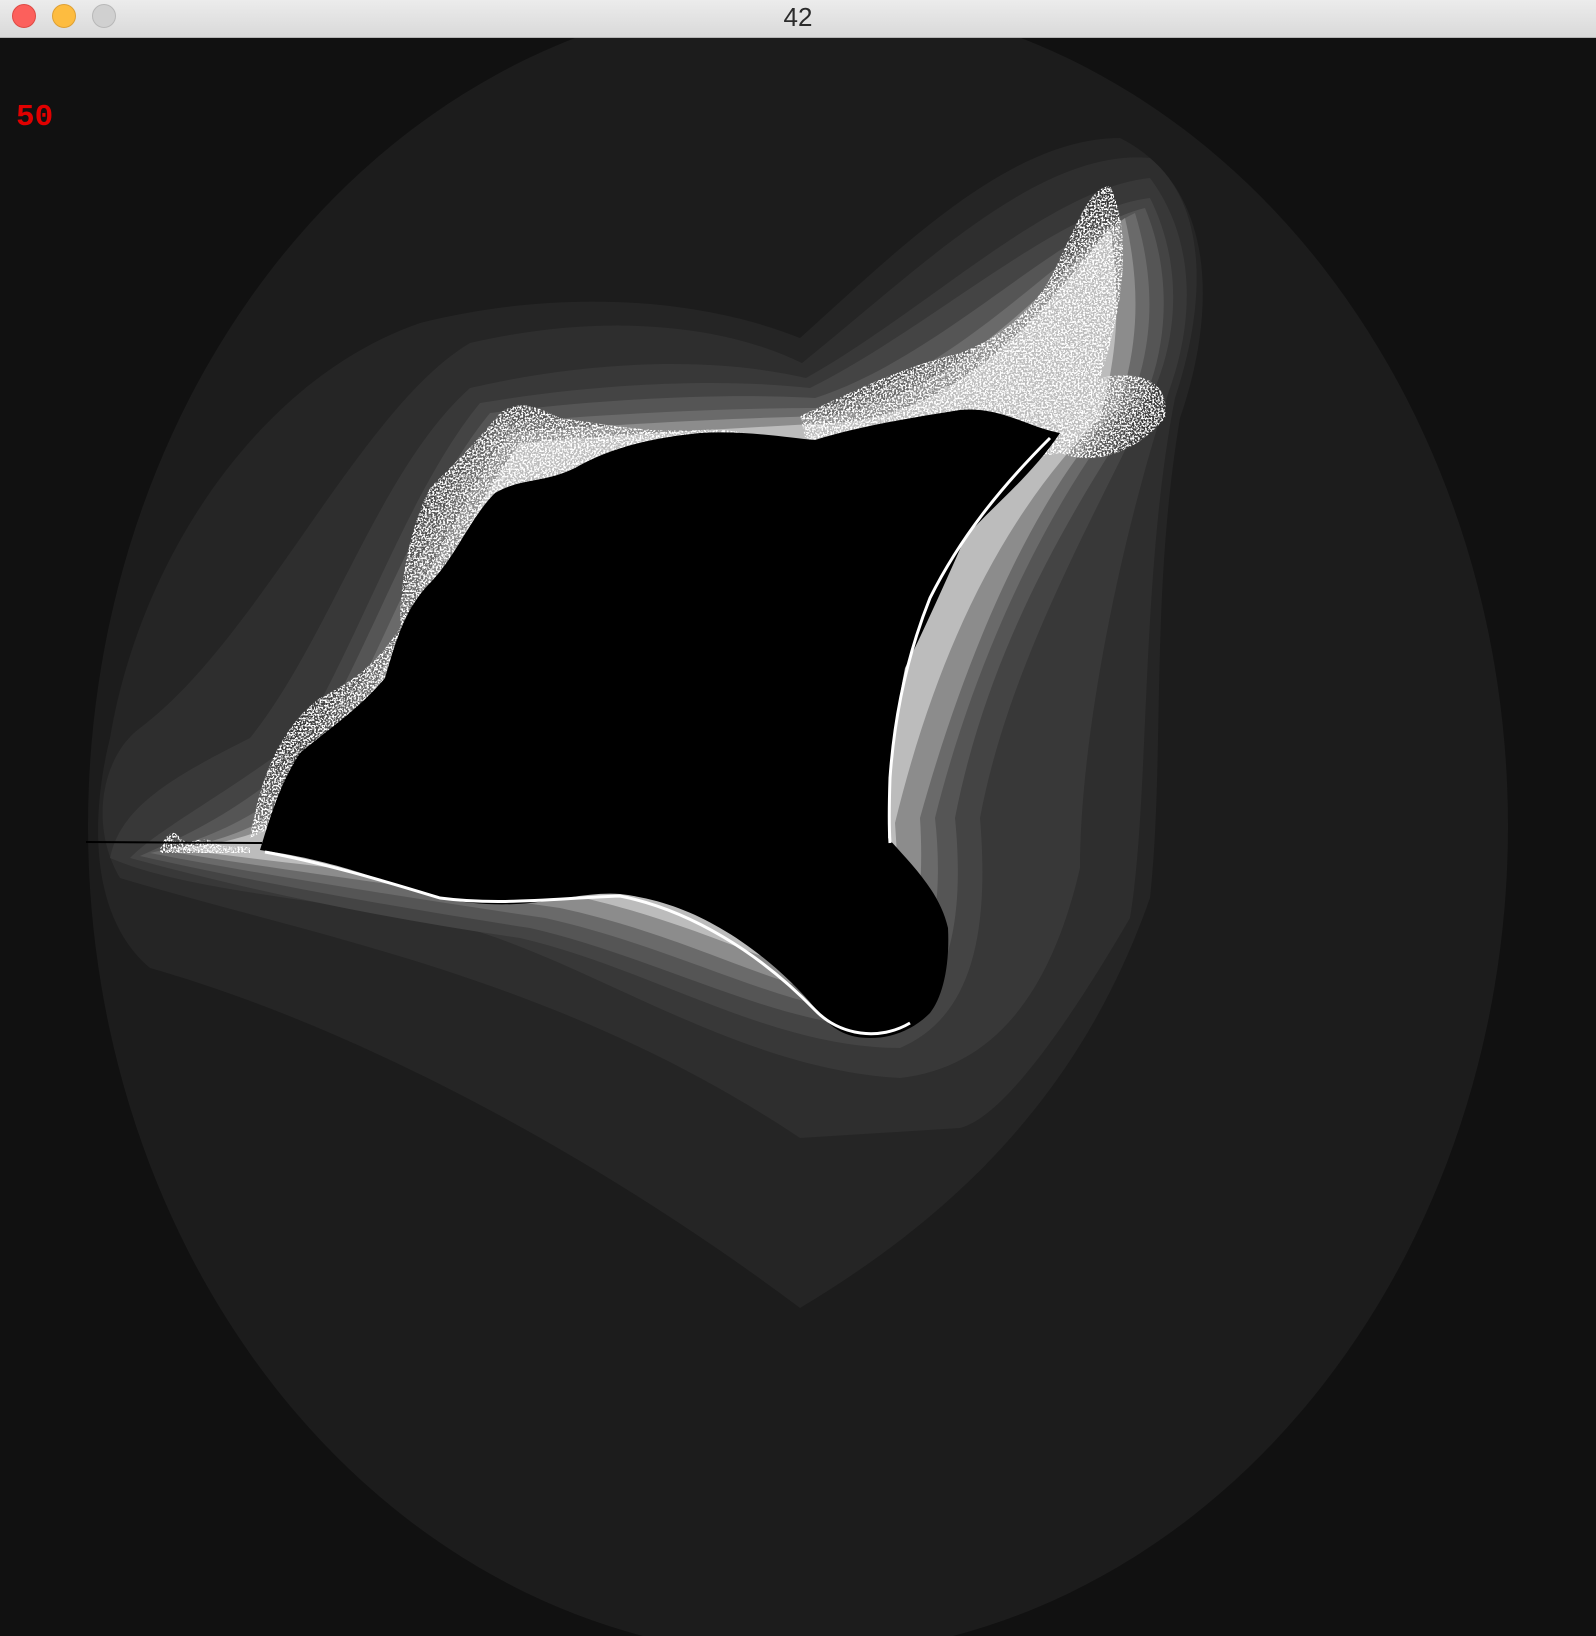 Image resolution: width=1596 pixels, height=1636 pixels. I want to click on left-filament, so click(174, 842).